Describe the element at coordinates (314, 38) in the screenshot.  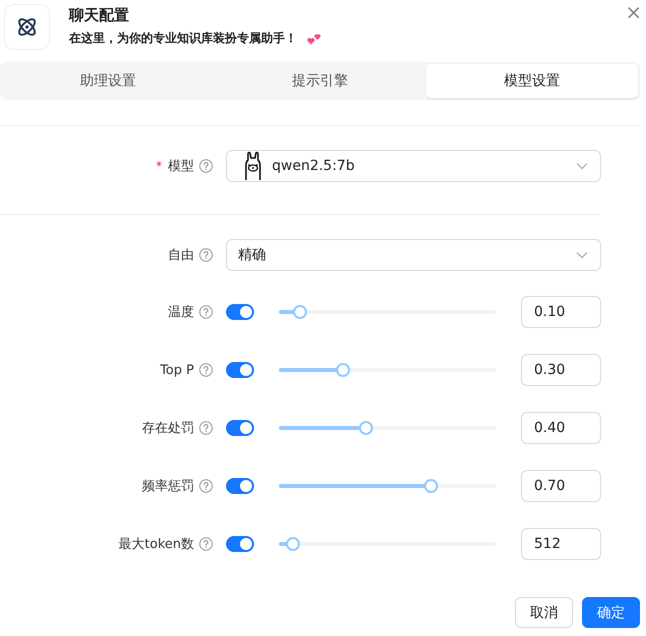
I see `hearts-icon` at that location.